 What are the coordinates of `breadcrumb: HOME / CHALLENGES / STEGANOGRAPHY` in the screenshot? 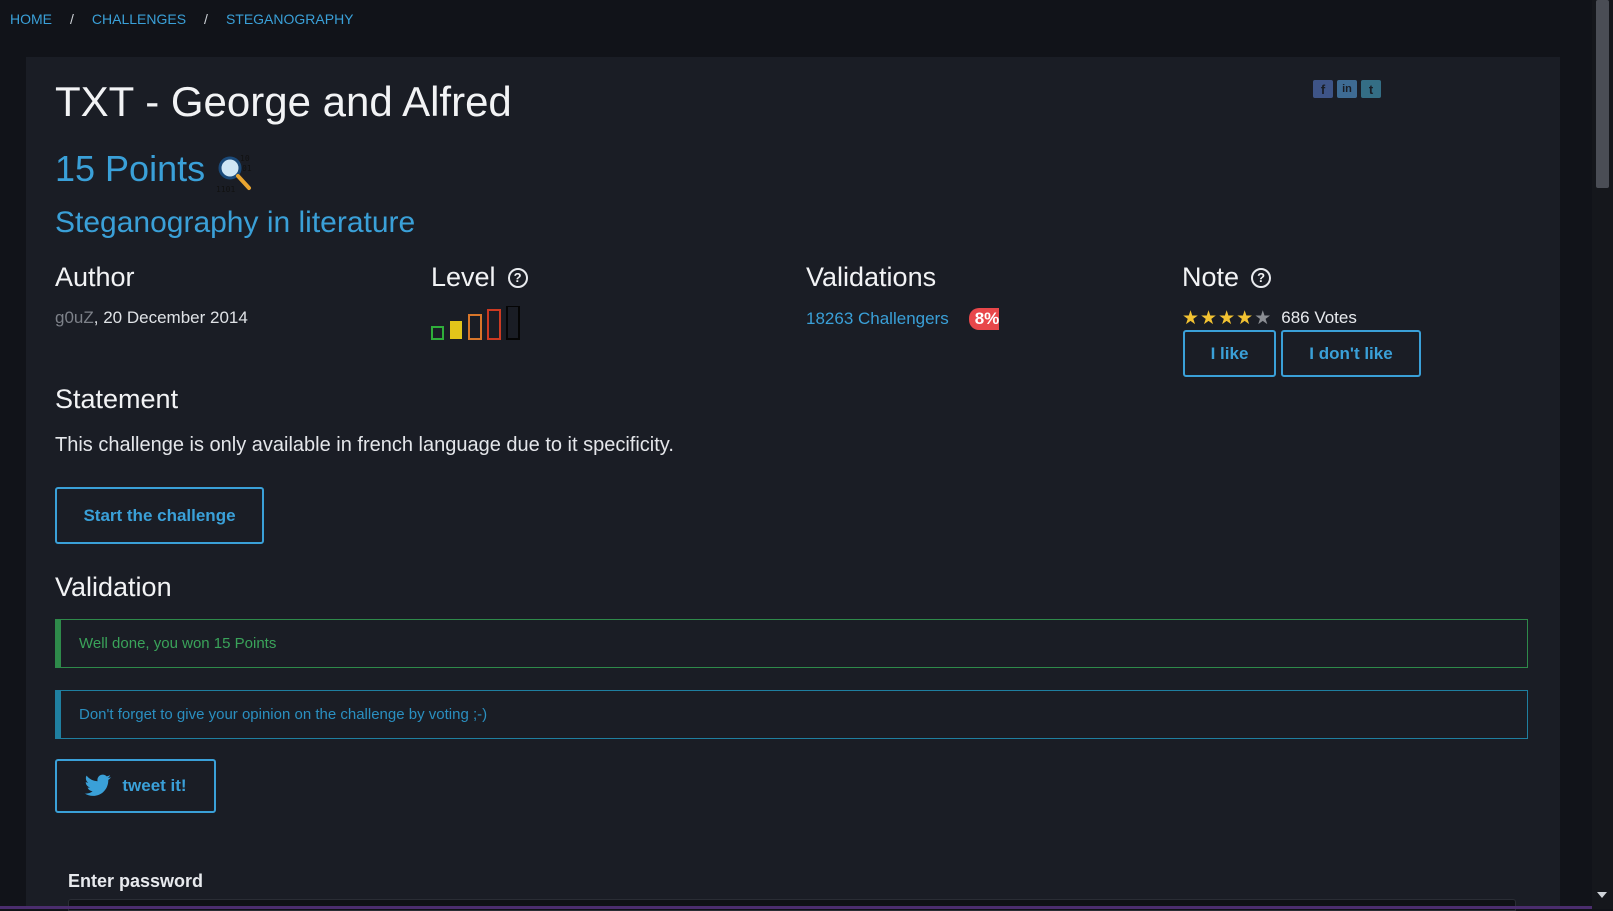 It's located at (182, 19).